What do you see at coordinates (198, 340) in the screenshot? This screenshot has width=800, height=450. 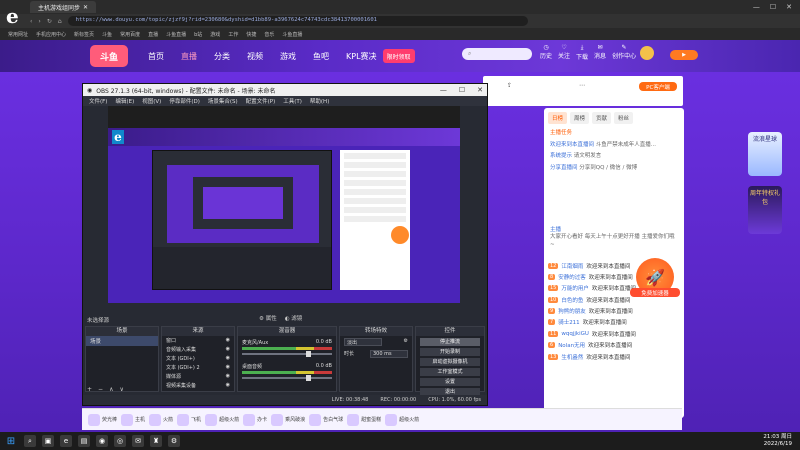 I see `source-item: 窗口 ◉` at bounding box center [198, 340].